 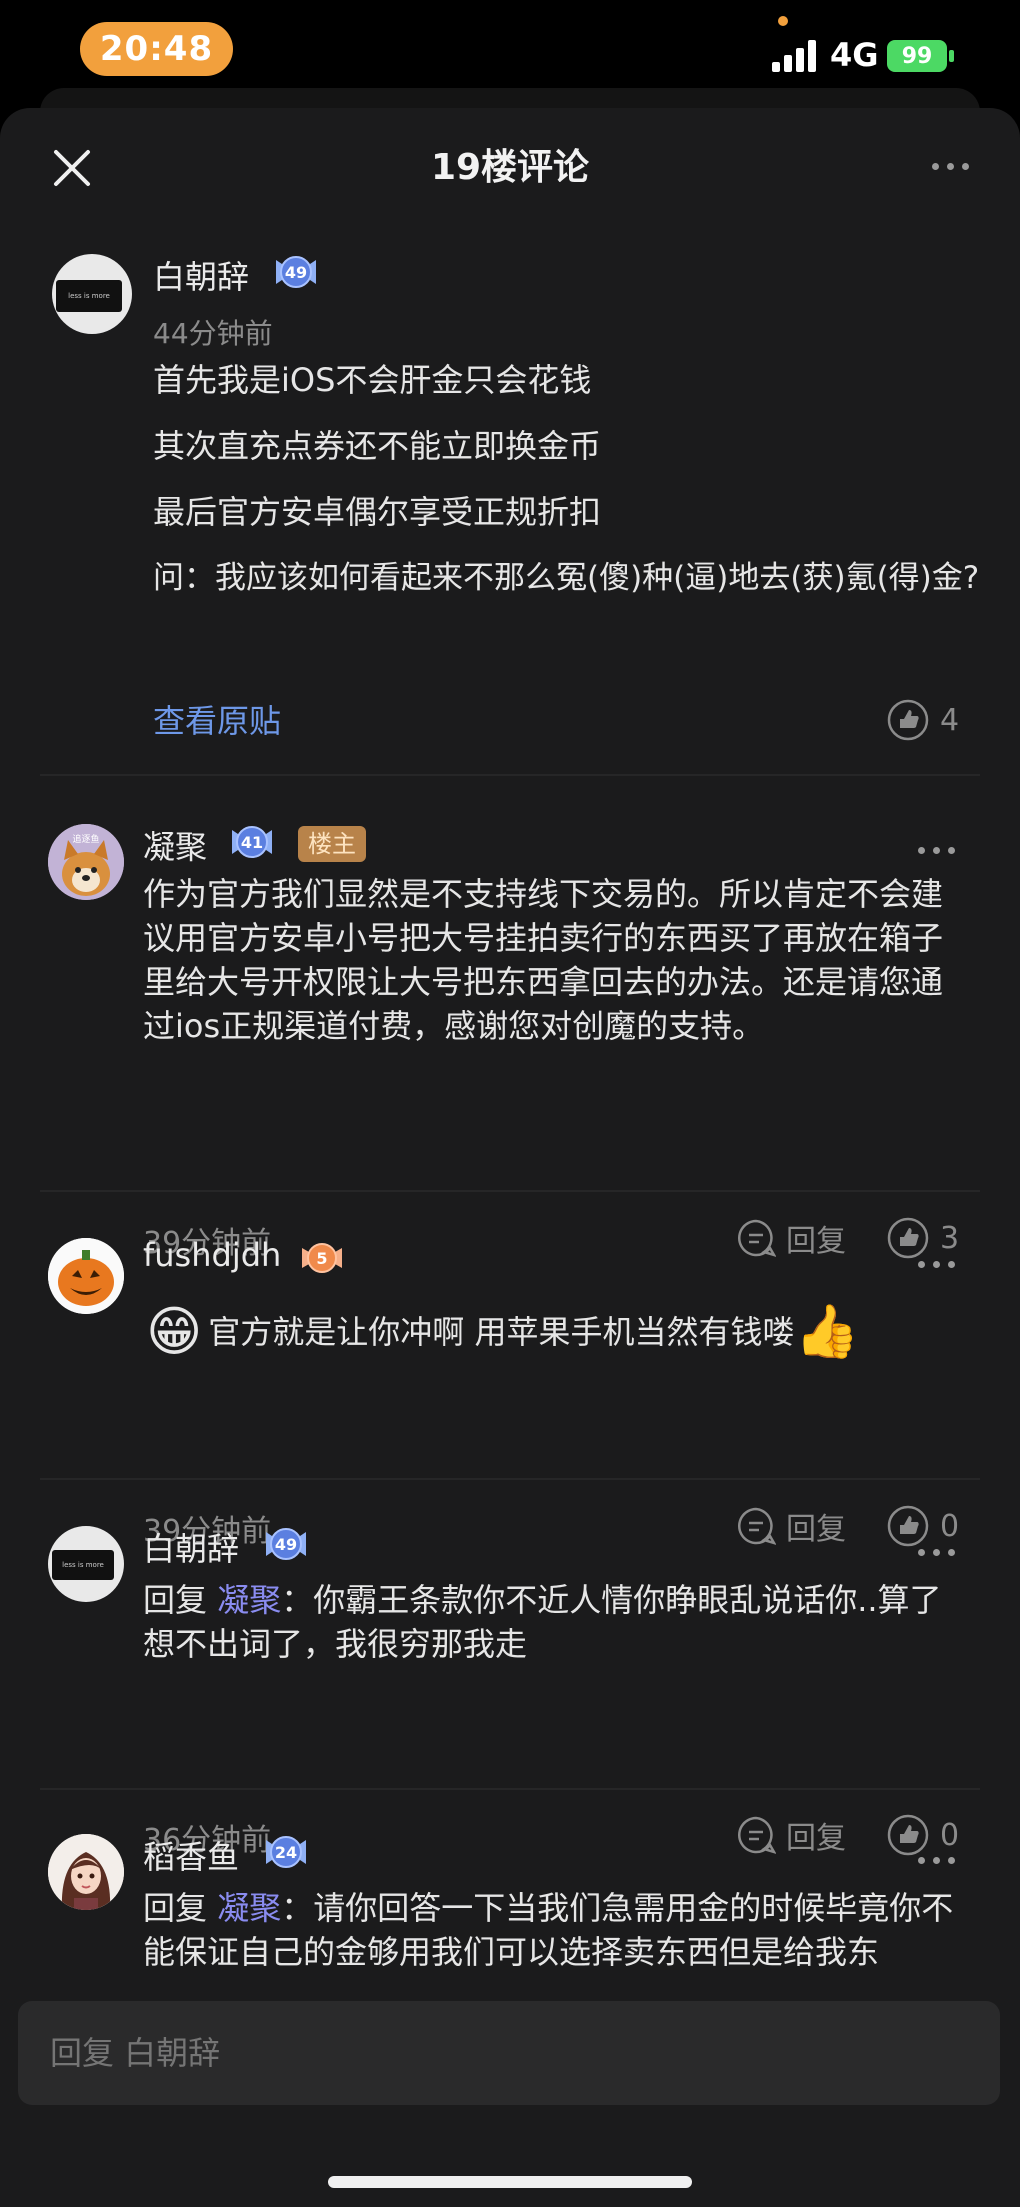 I want to click on comment-paragraph: 首先我是iOS不会肝金只会花钱, so click(x=372, y=380).